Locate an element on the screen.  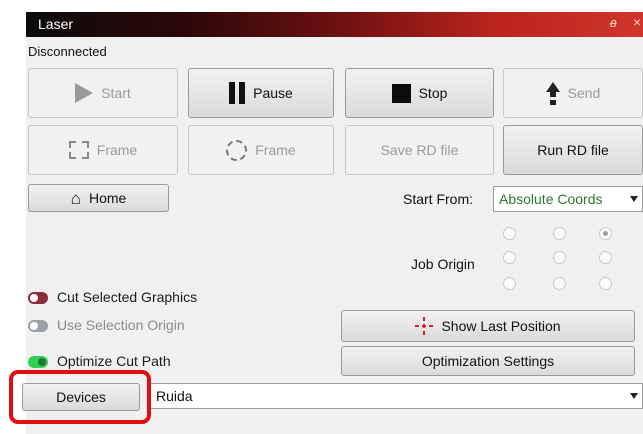
send-label: Send is located at coordinates (584, 93).